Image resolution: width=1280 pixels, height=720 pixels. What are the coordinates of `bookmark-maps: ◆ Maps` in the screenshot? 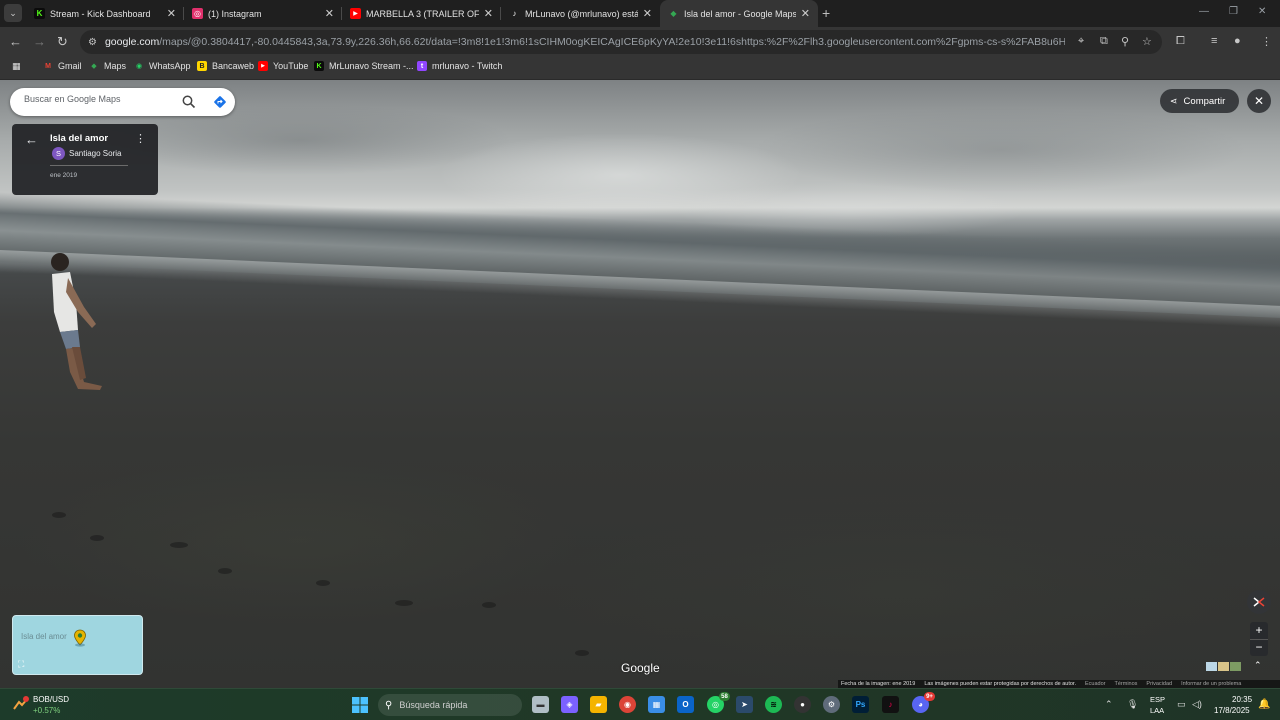 It's located at (107, 66).